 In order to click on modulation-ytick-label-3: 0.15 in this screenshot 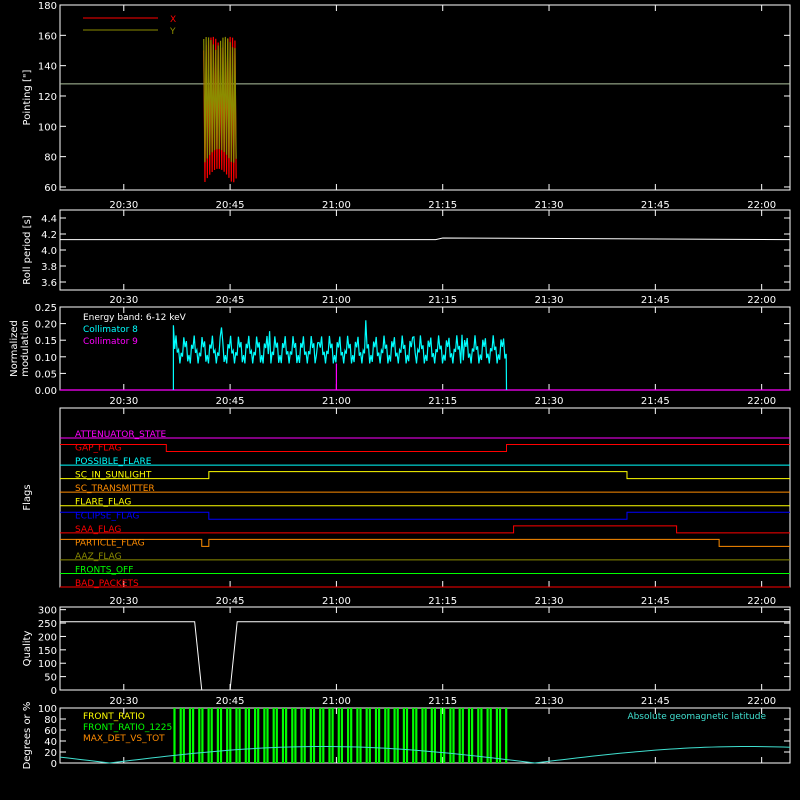, I will do `click(46, 341)`.